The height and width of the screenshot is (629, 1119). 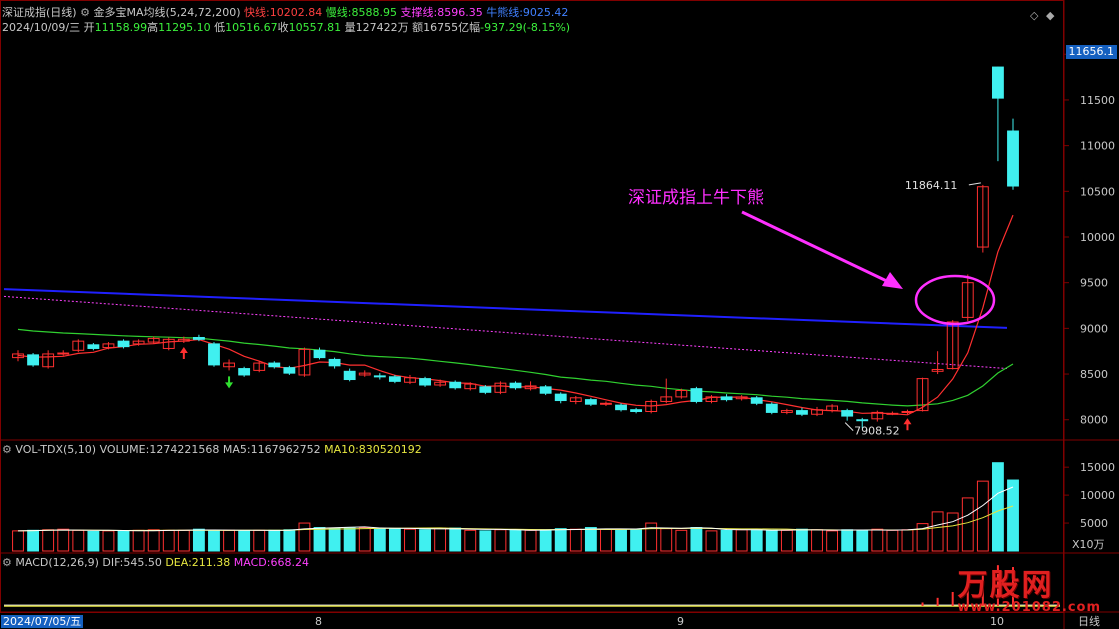 What do you see at coordinates (7, 449) in the screenshot?
I see `volume-settings-icon: ⚙` at bounding box center [7, 449].